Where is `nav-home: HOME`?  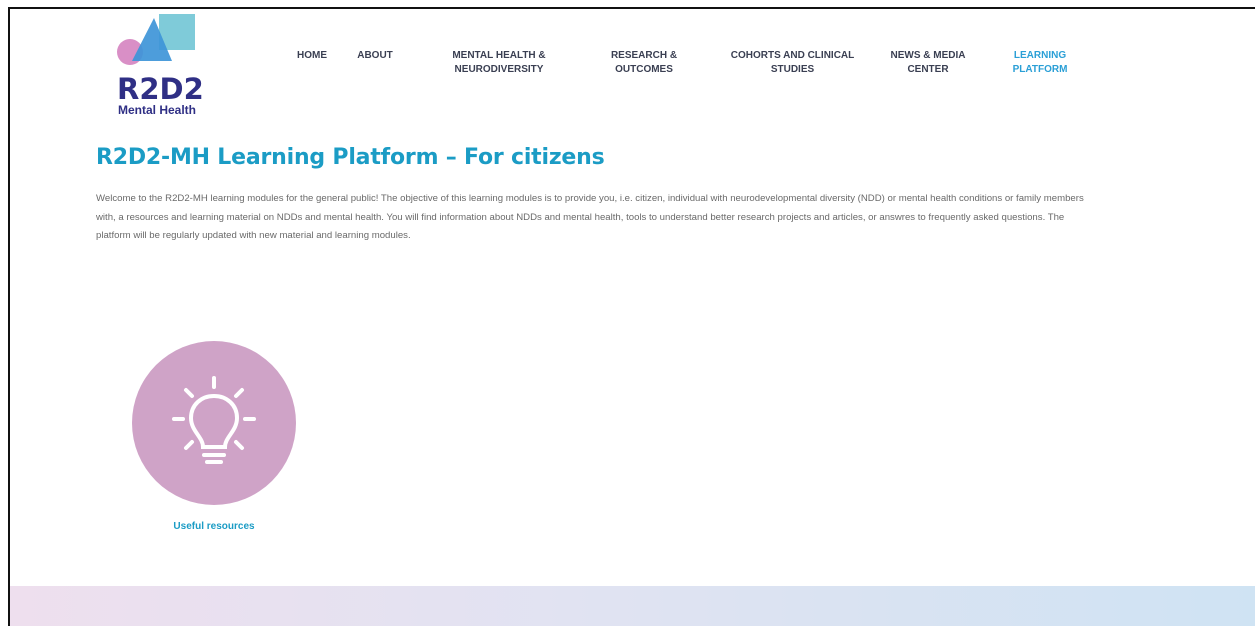
nav-home: HOME is located at coordinates (312, 56).